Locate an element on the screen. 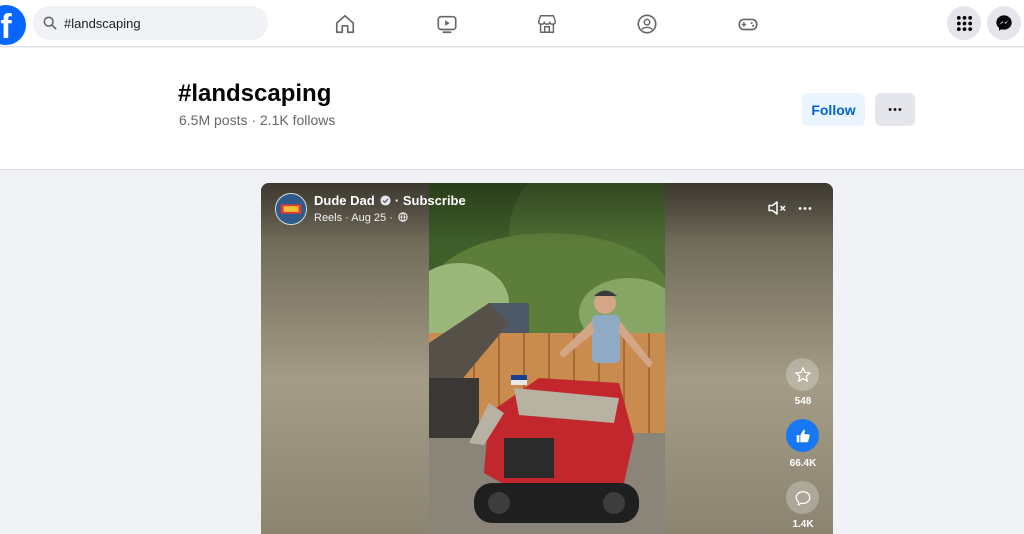  top-navigation-bar: f is located at coordinates (512, 23).